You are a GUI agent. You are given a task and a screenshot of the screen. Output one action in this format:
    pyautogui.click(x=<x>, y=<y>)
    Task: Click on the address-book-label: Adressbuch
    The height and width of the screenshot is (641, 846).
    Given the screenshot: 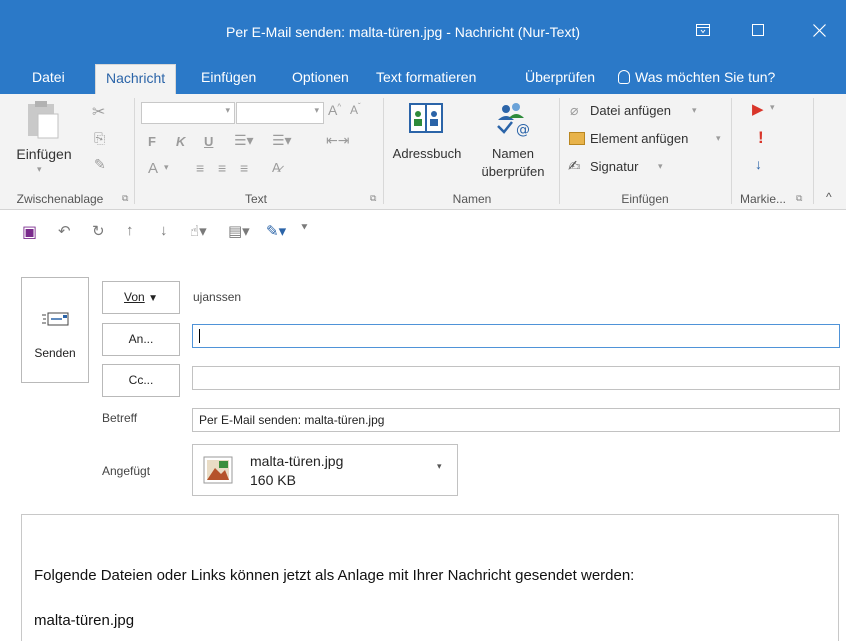 What is the action you would take?
    pyautogui.click(x=427, y=153)
    